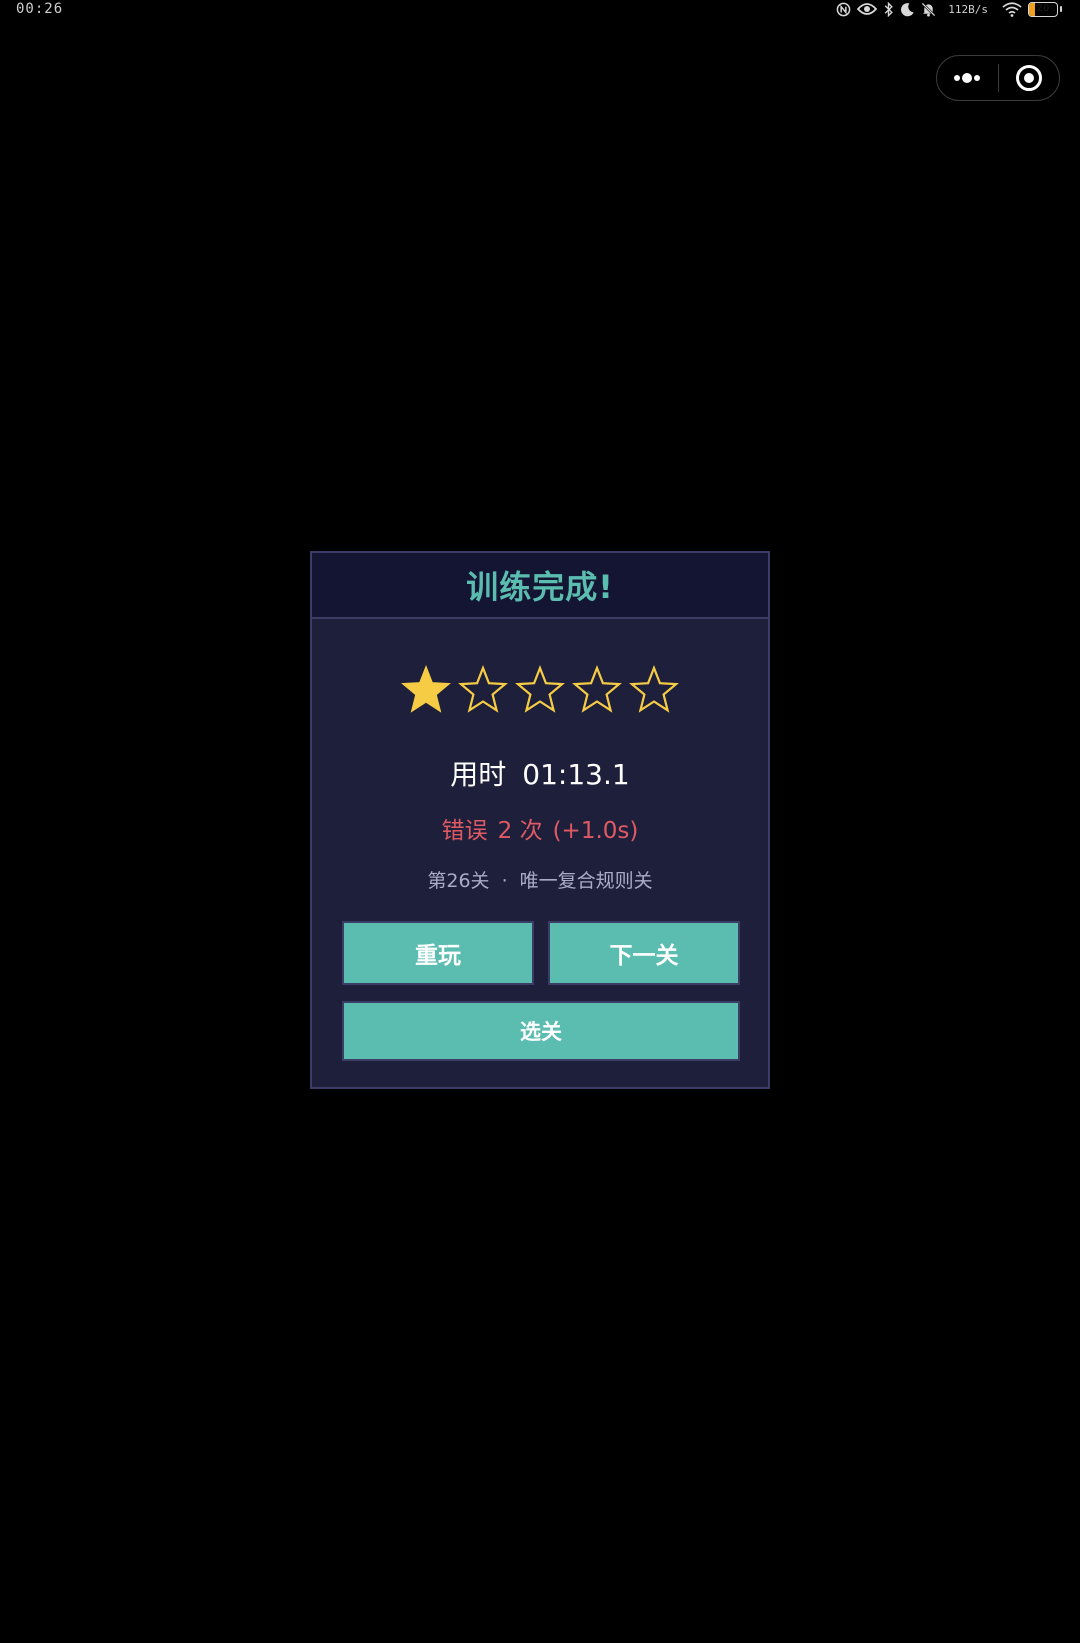  I want to click on battery-level: 20, so click(1043, 8).